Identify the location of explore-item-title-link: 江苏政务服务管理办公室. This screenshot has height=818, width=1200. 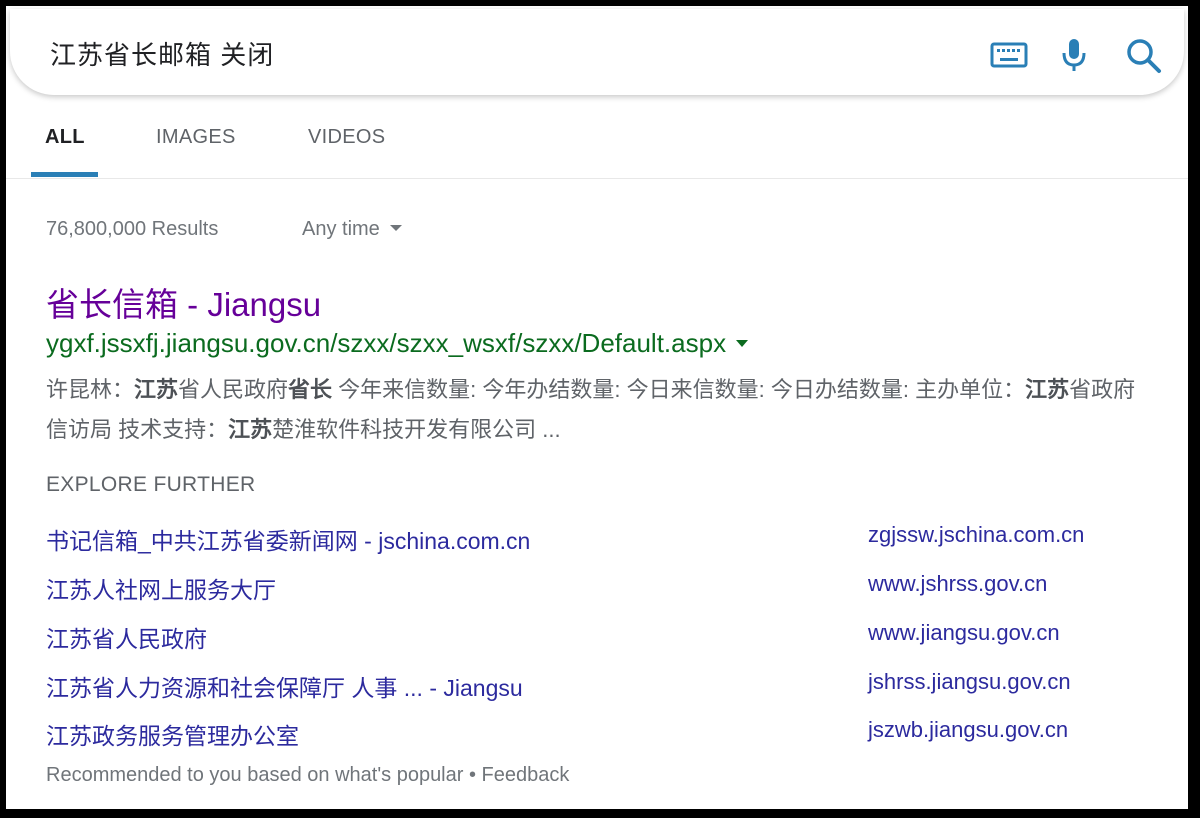
(172, 734).